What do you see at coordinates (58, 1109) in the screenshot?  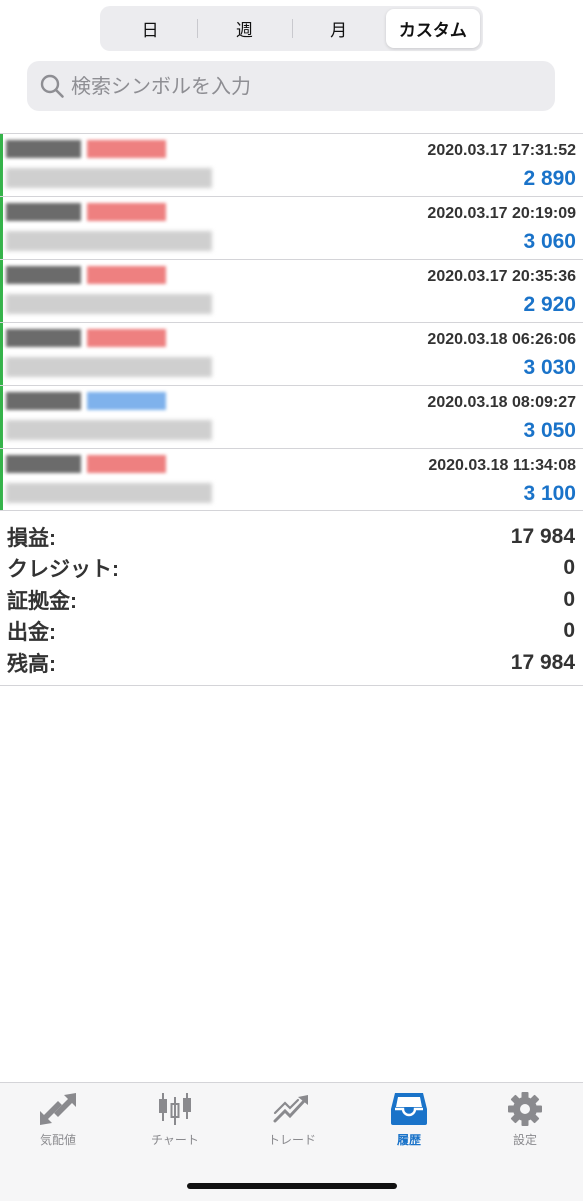 I see `quotes-arrows-icon` at bounding box center [58, 1109].